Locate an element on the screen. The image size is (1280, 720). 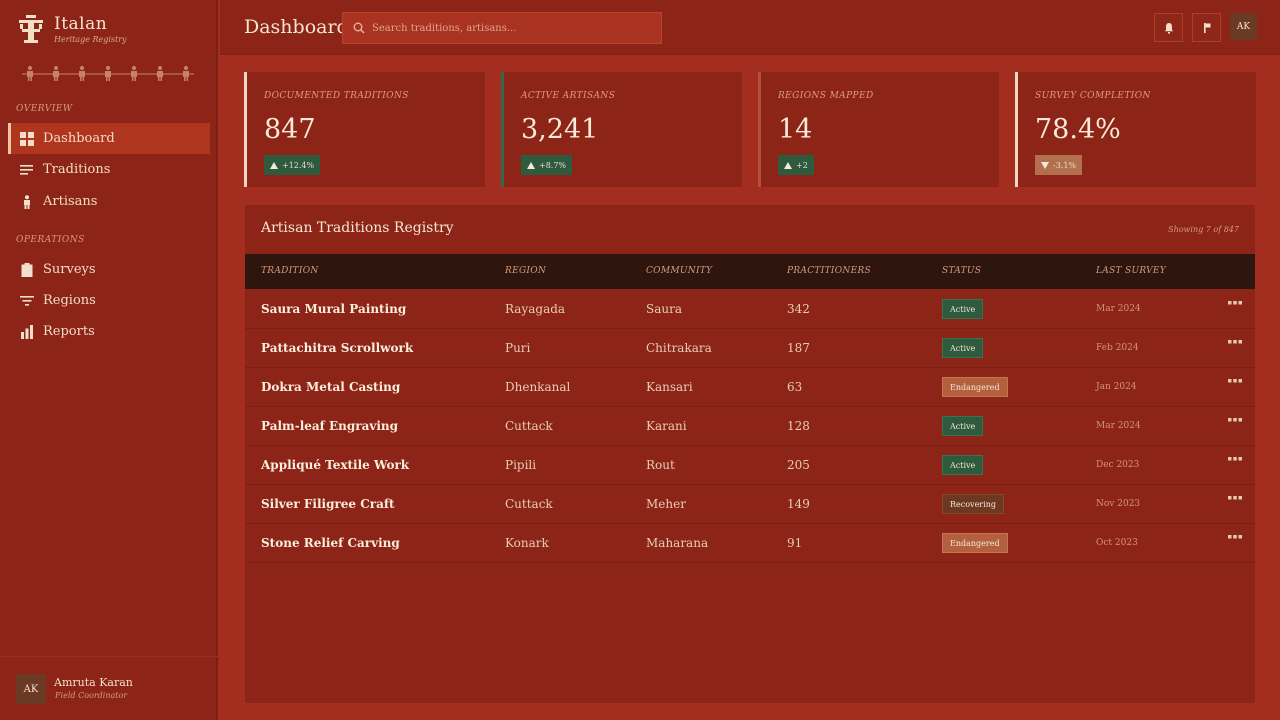
sidebar-item-label: Artisans is located at coordinates (70, 201).